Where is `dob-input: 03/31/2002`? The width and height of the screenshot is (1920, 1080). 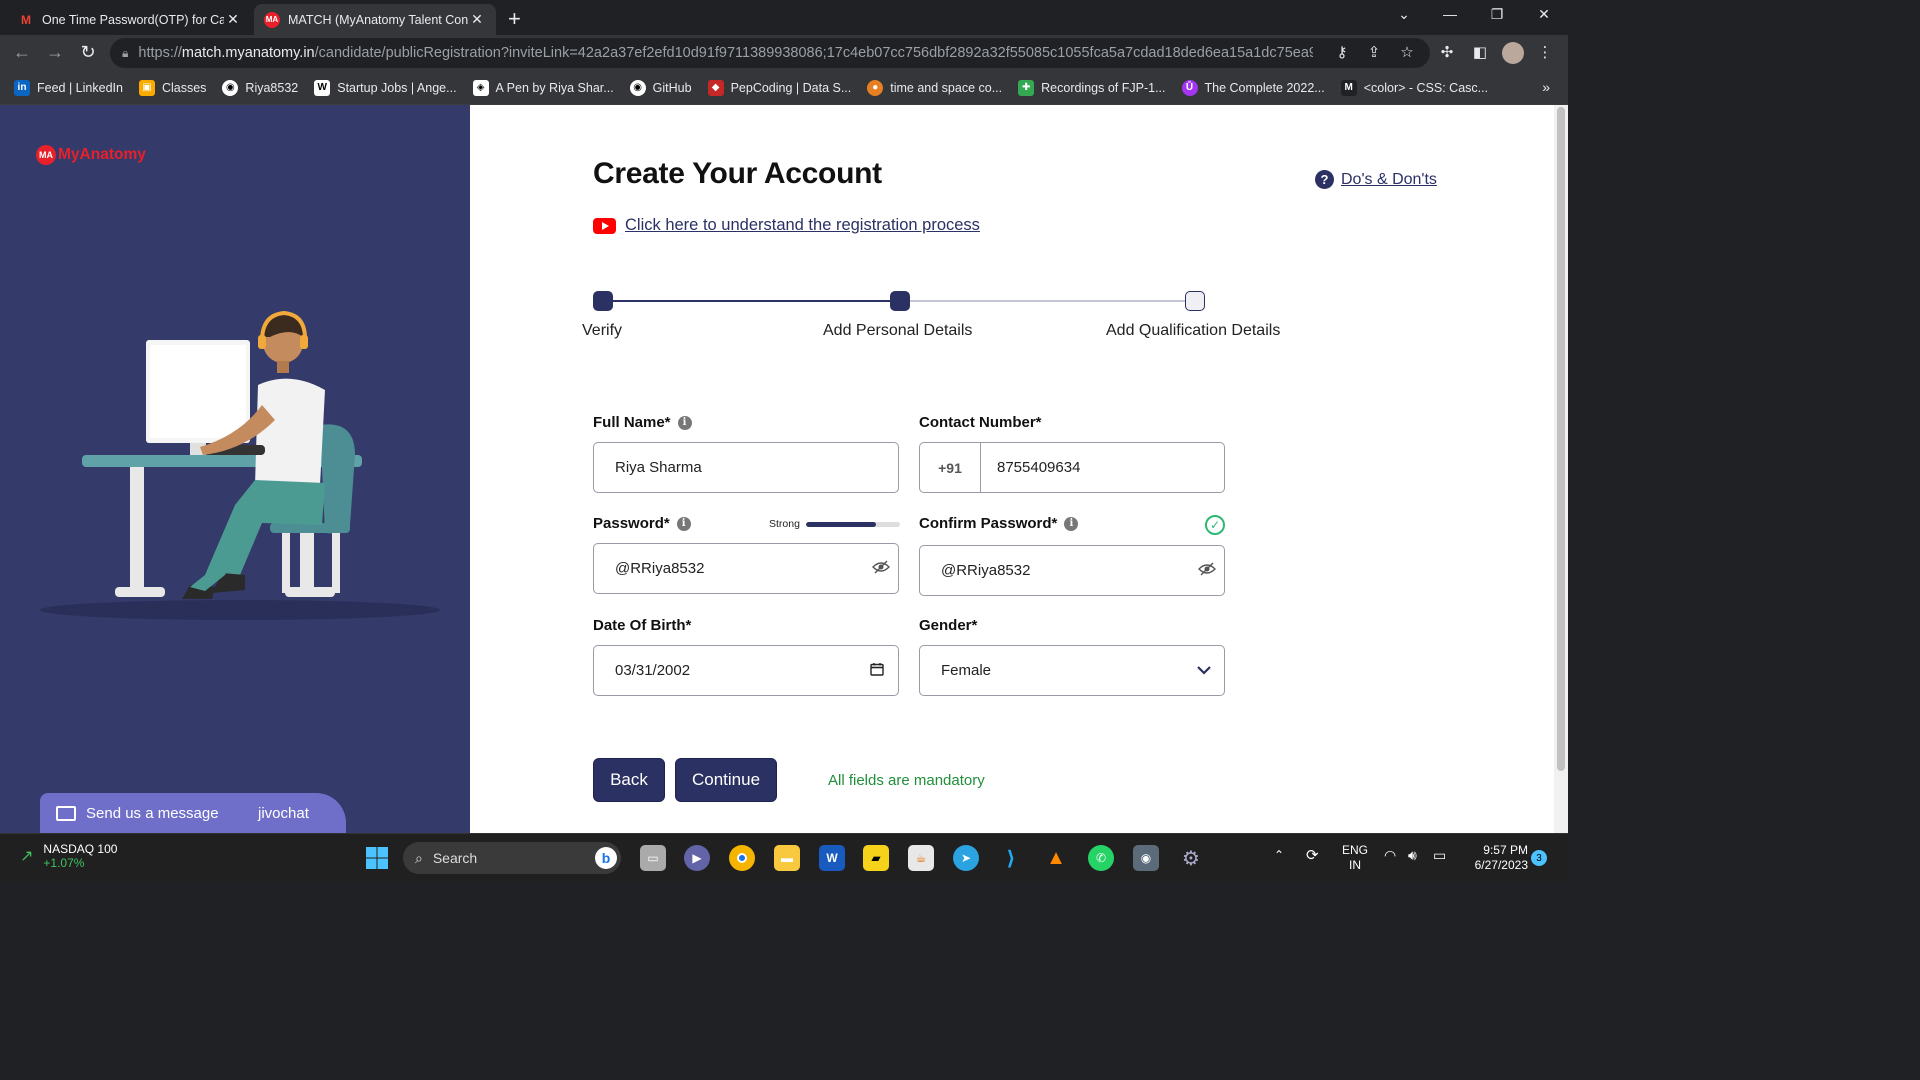 dob-input: 03/31/2002 is located at coordinates (746, 670).